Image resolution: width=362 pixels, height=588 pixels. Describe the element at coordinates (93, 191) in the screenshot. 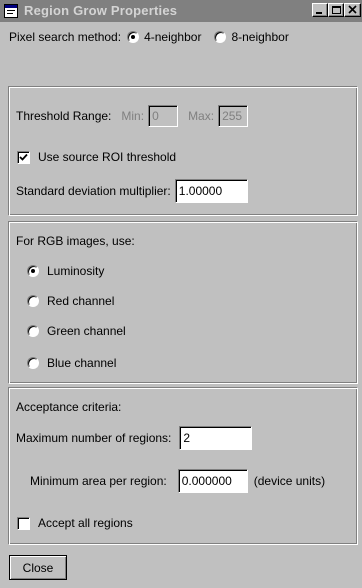

I see `std-dev-label: Standard deviation multiplier:` at that location.